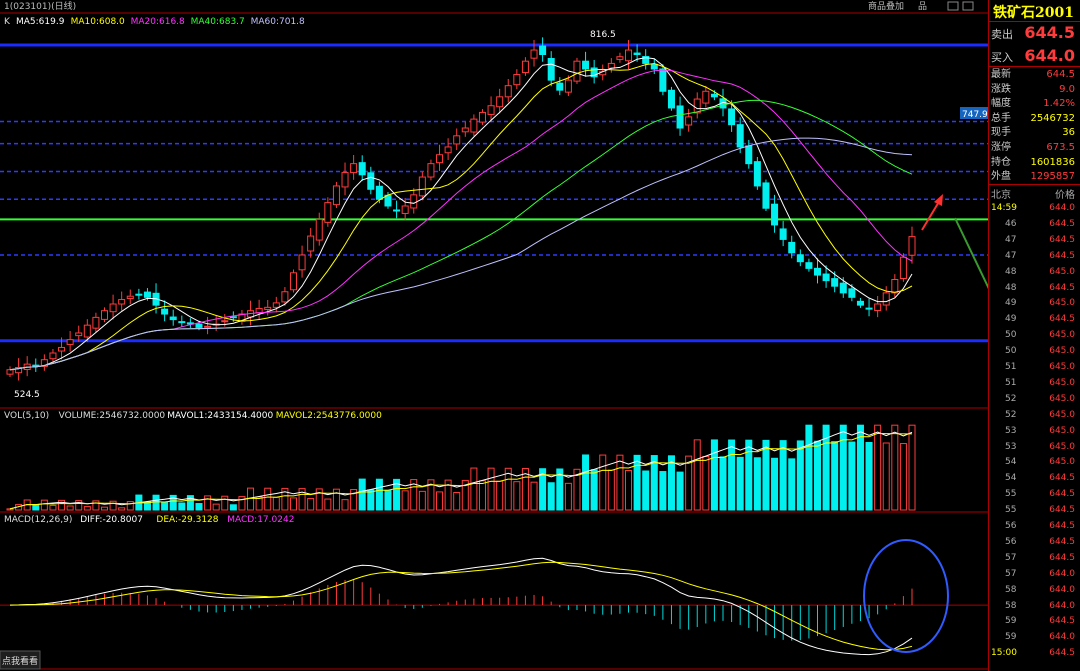 The height and width of the screenshot is (671, 1080). Describe the element at coordinates (971, 253) in the screenshot. I see `down-arrow-icon` at that location.